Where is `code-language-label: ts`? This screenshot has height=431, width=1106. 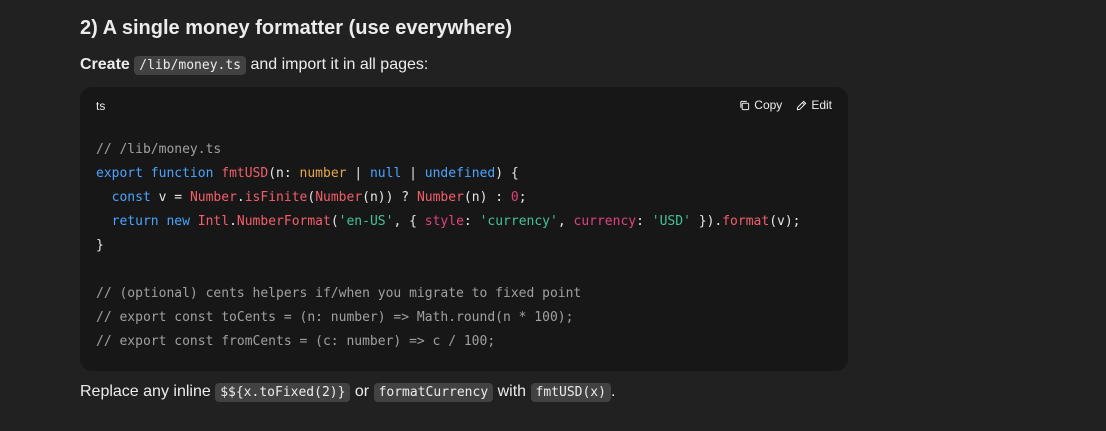
code-language-label: ts is located at coordinates (101, 106).